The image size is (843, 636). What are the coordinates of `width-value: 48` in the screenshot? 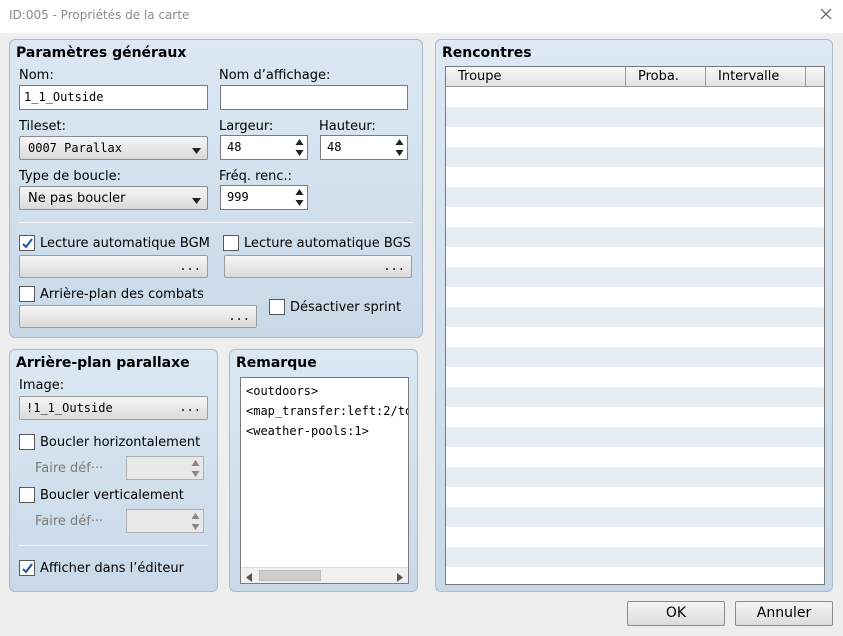 It's located at (234, 147).